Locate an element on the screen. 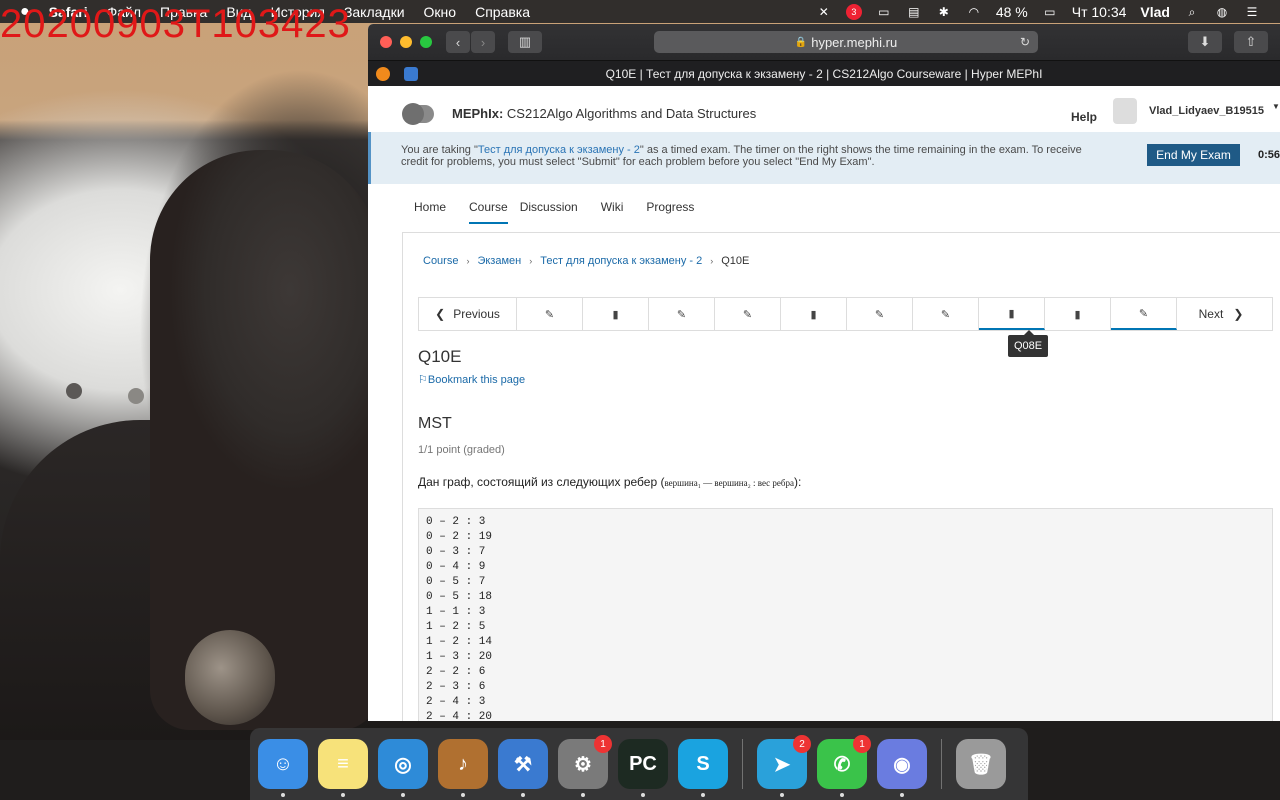  close-window-button is located at coordinates (386, 42).